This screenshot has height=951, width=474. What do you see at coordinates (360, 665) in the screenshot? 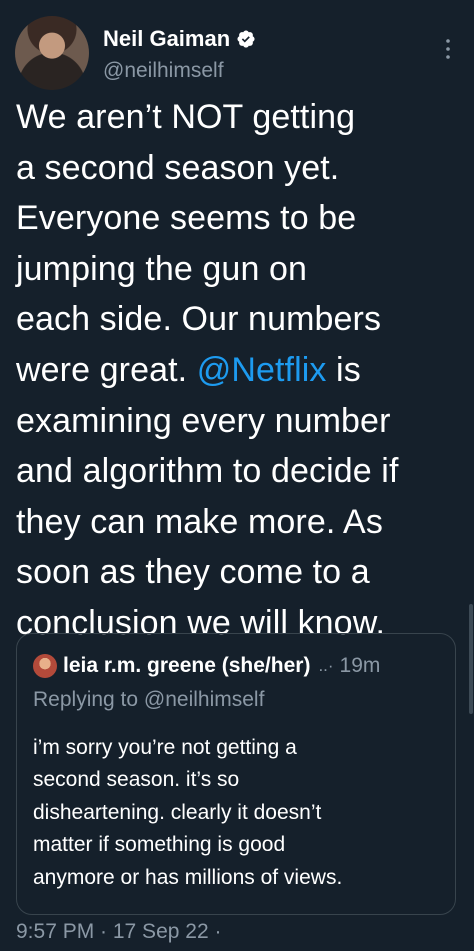
I see `quoted-timestamp: 19m` at bounding box center [360, 665].